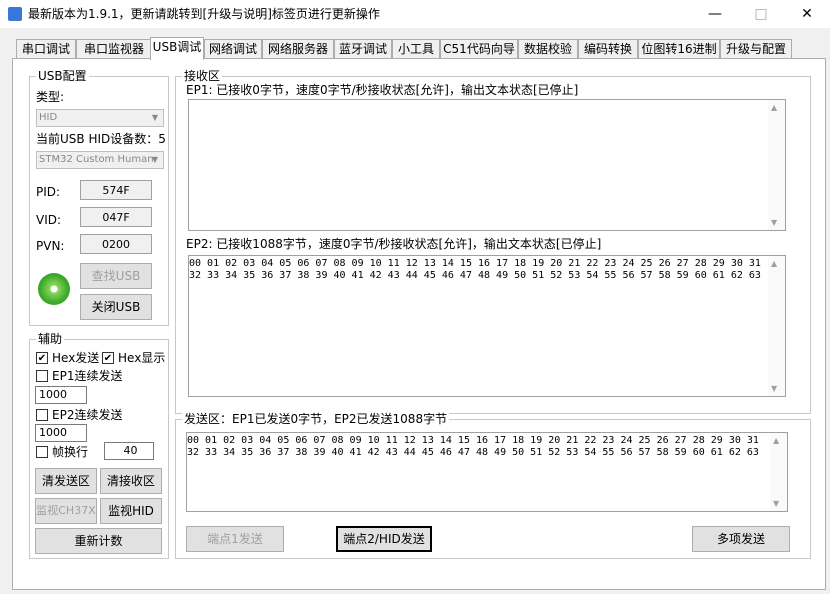 The height and width of the screenshot is (594, 830). Describe the element at coordinates (741, 539) in the screenshot. I see `multi-send-button: 多项发送` at that location.